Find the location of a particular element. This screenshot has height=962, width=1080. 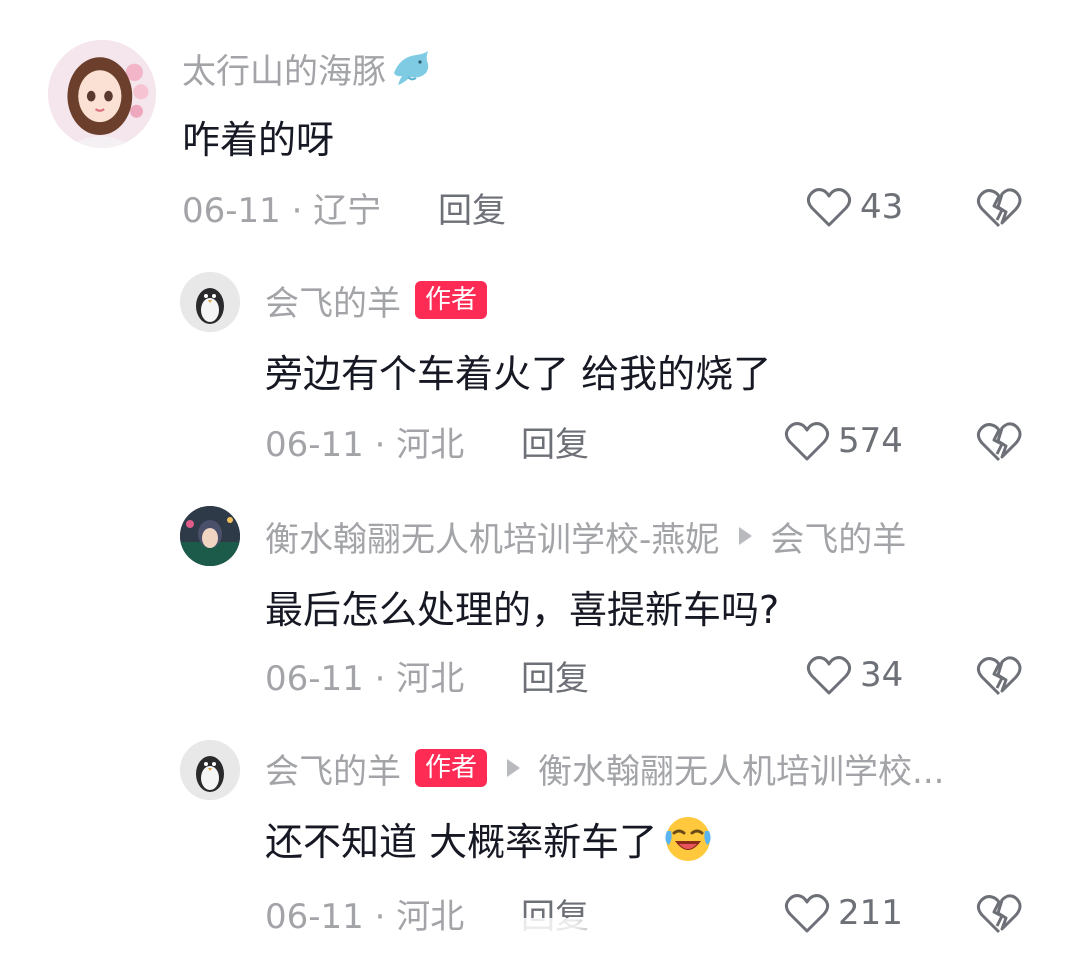

username-line: 会飞的羊 作者 is located at coordinates (376, 300).